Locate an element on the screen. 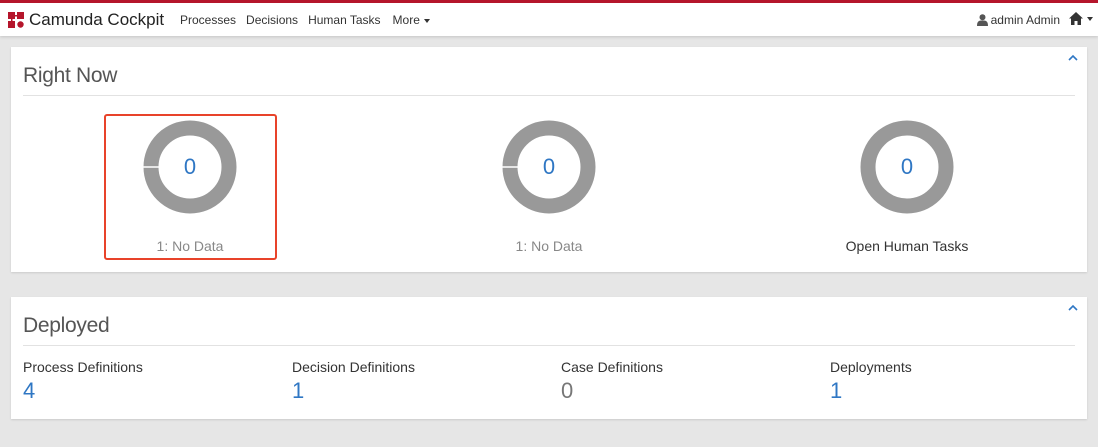  user-menu: admin Admin is located at coordinates (1018, 20).